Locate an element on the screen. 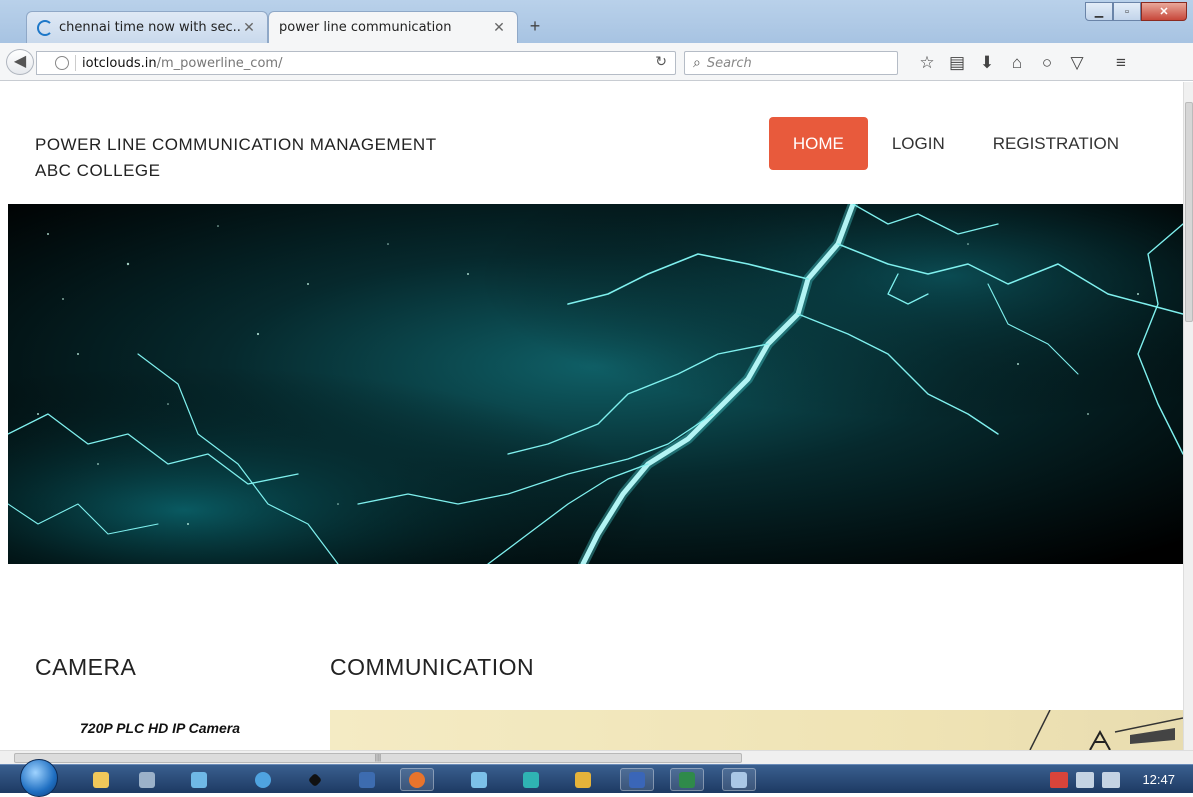 The width and height of the screenshot is (1193, 797). window-controls: ▁ ▫ ✕ is located at coordinates (1136, 11).